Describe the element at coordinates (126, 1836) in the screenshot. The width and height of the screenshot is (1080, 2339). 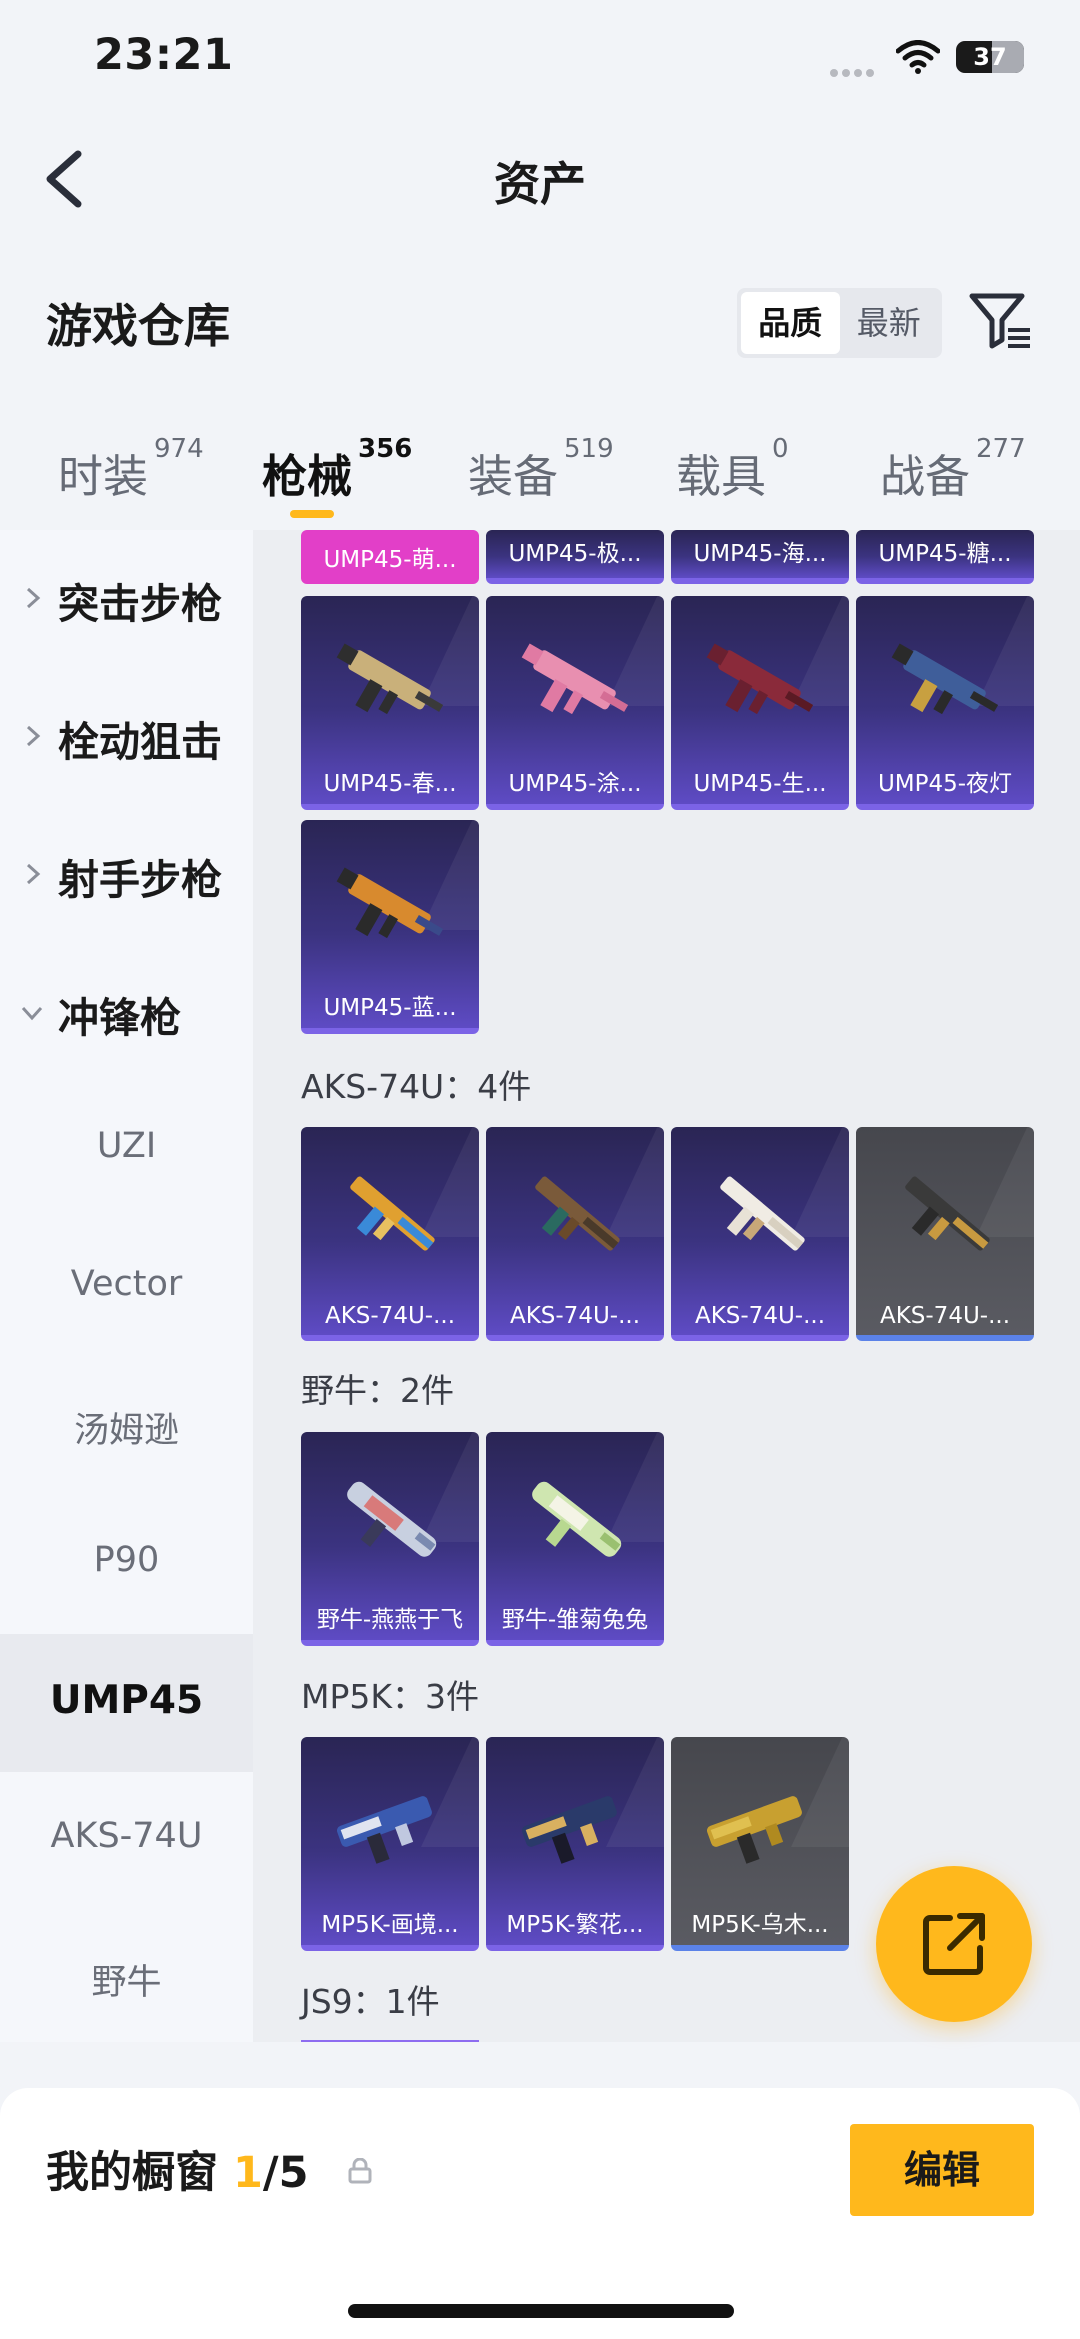
I see `sidebar-item-label: AKS-74U` at that location.